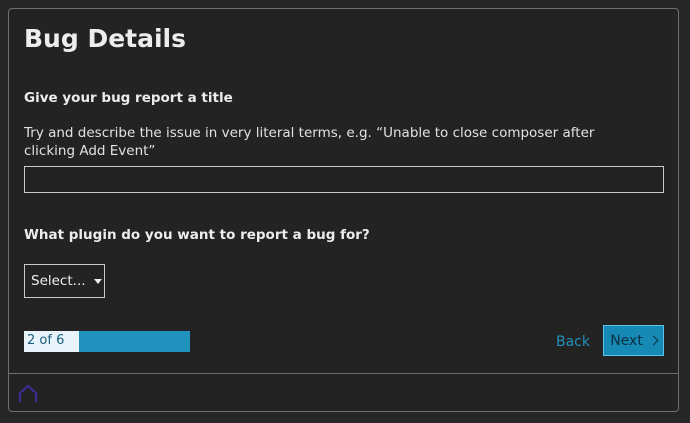 The image size is (690, 423). I want to click on progress-bar: 2 of 6, so click(107, 341).